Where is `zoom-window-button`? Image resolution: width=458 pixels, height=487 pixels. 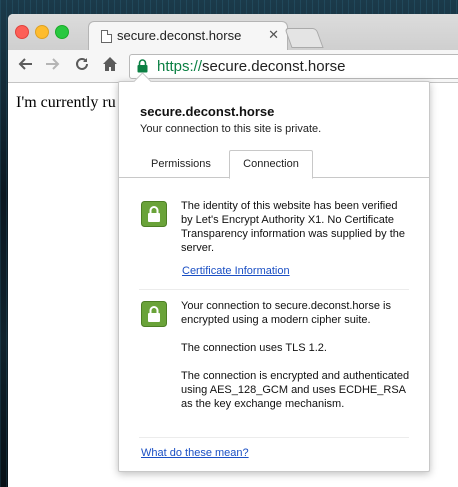
zoom-window-button is located at coordinates (62, 32).